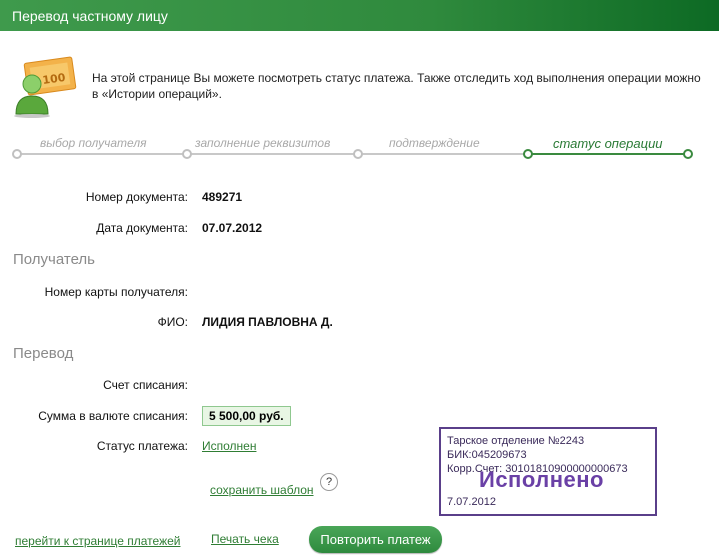 This screenshot has width=719, height=560. I want to click on stamp-status: Исполнено, so click(541, 479).